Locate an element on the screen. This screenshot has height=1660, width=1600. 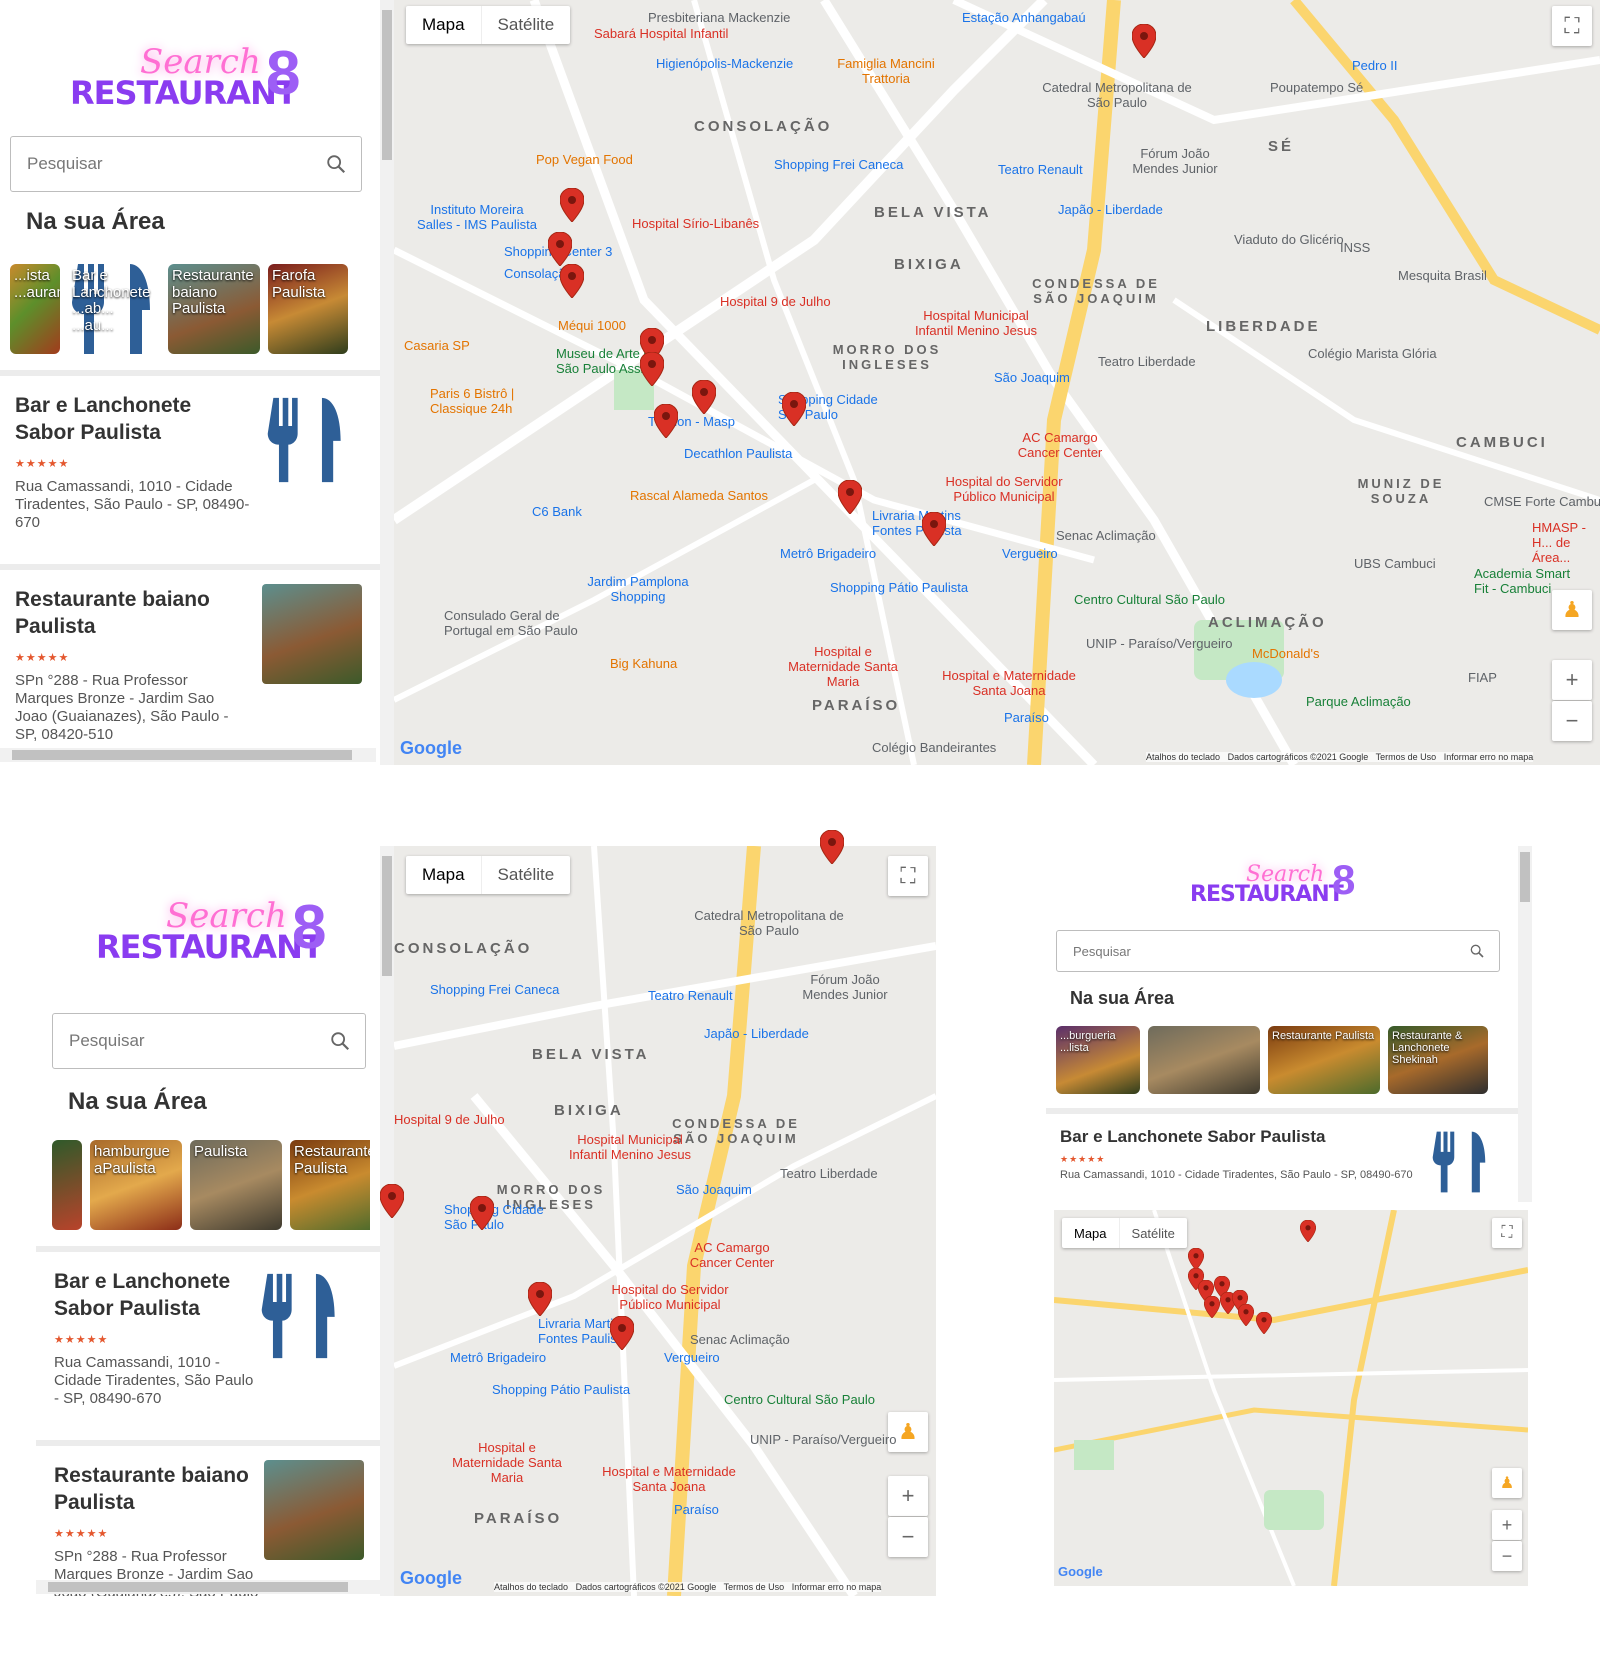
poi-label: Vergueiro is located at coordinates (692, 1357).